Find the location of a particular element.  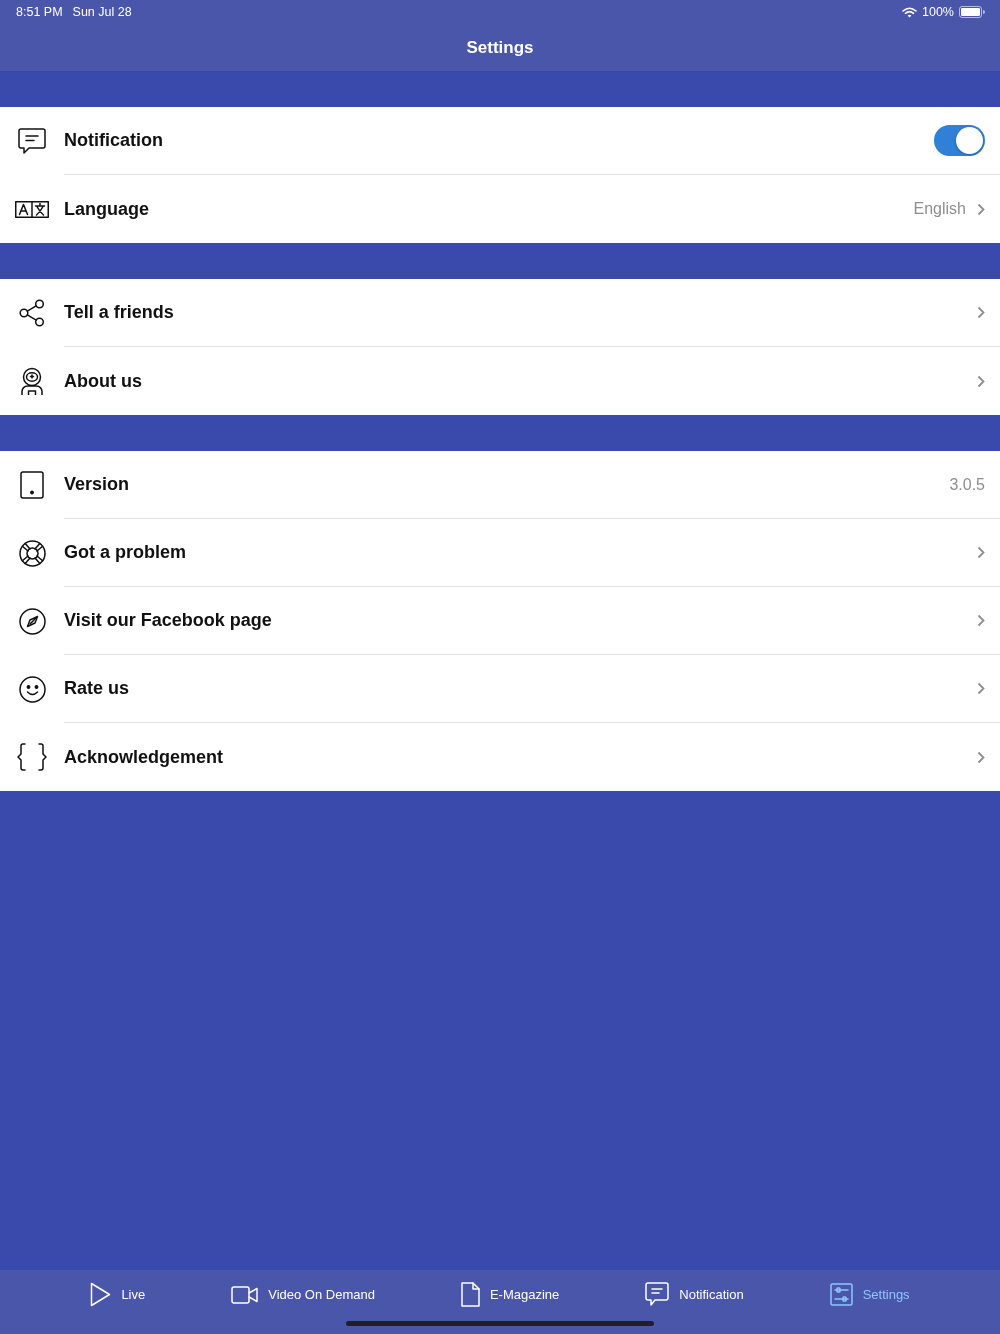

row-label: Got a problem is located at coordinates (125, 552).